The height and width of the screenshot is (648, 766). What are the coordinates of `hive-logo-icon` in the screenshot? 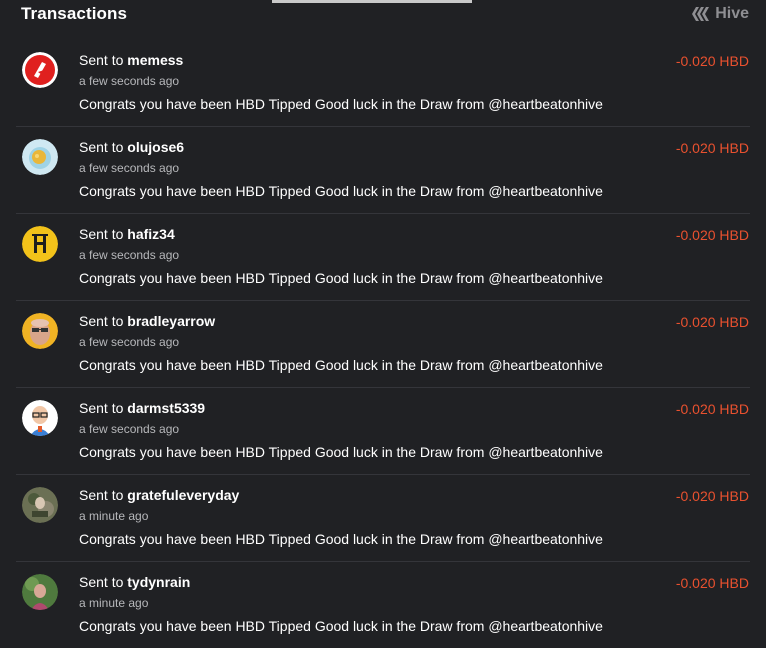 It's located at (701, 14).